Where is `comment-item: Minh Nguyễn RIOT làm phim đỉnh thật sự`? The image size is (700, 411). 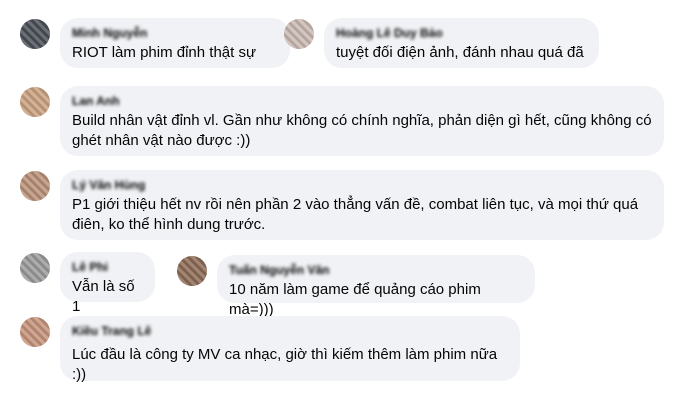
comment-item: Minh Nguyễn RIOT làm phim đỉnh thật sự is located at coordinates (155, 43).